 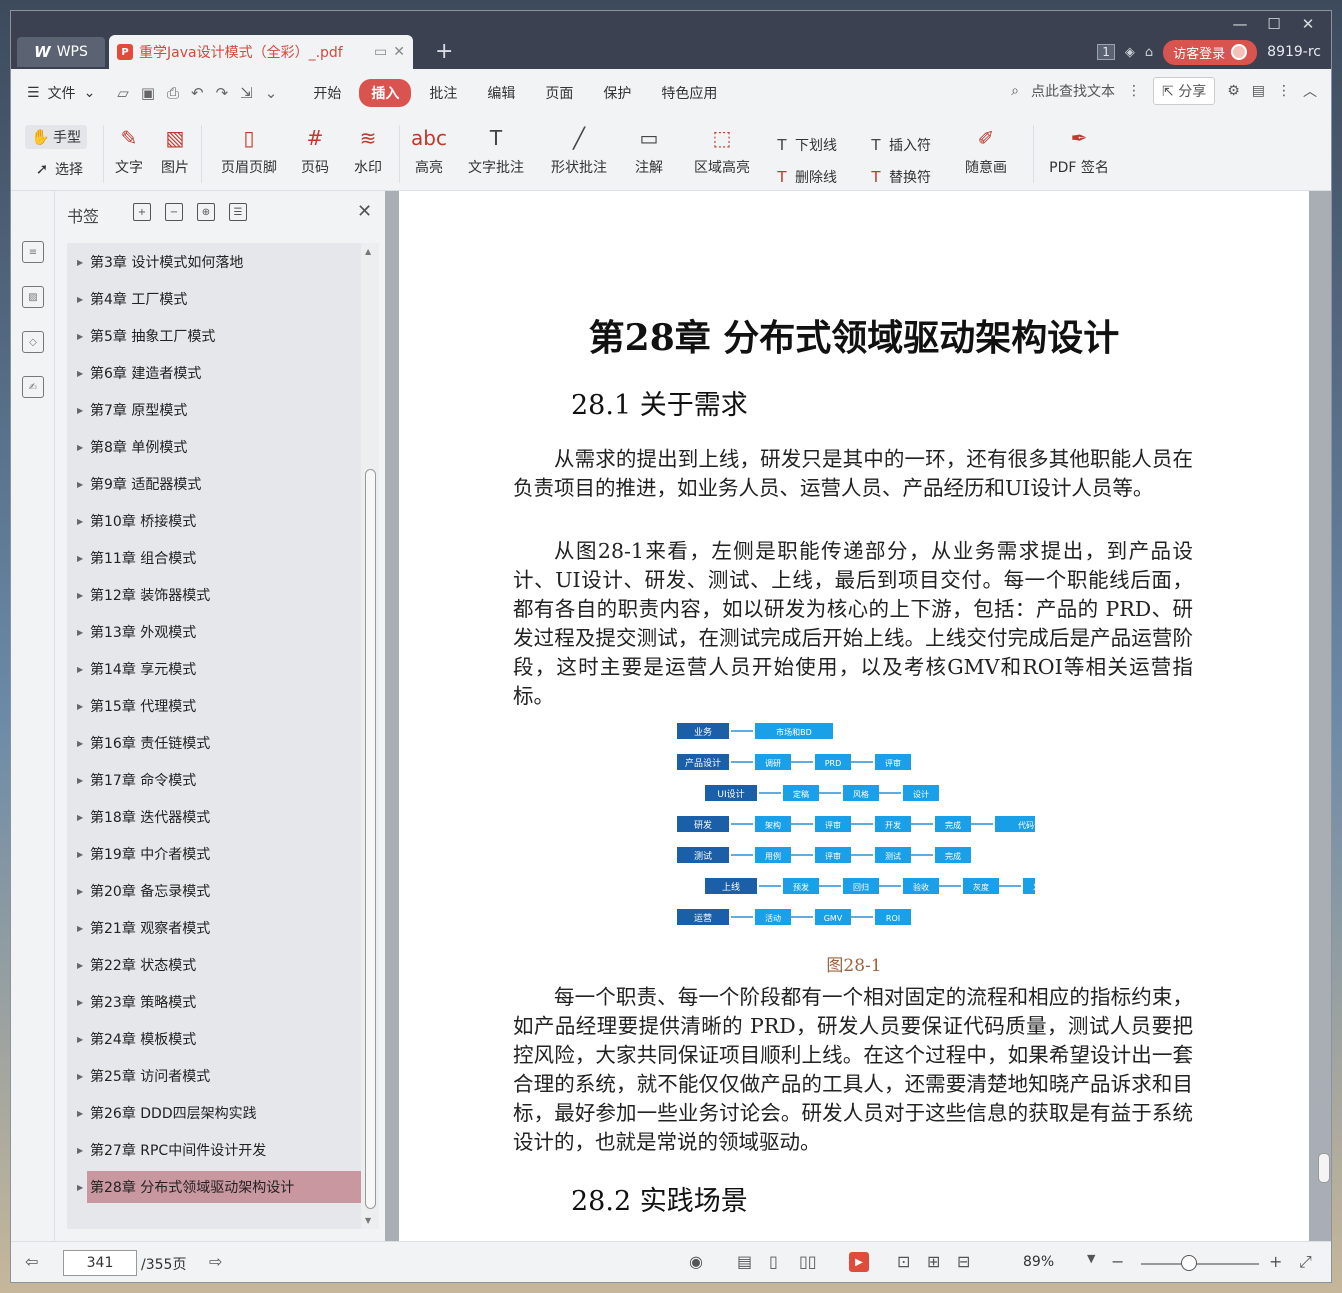 I want to click on bookmark-item: ▶ 第9章 适配器模式, so click(x=219, y=484).